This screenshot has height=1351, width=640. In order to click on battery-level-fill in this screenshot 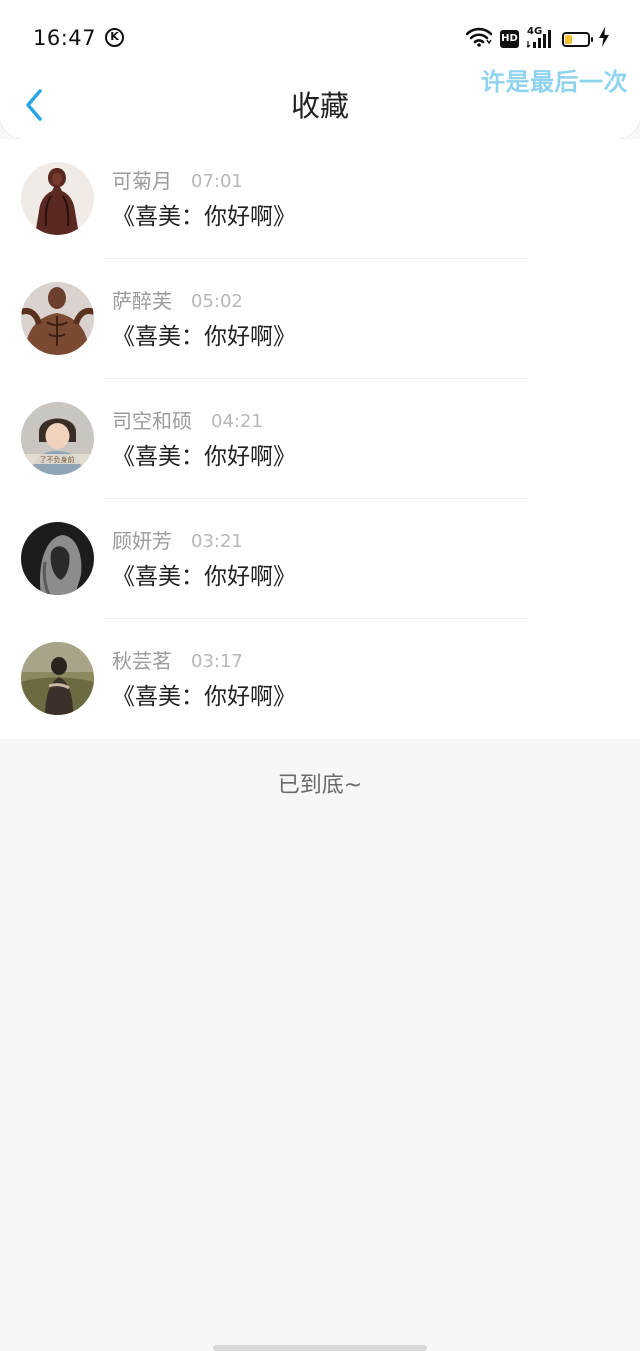, I will do `click(568, 39)`.